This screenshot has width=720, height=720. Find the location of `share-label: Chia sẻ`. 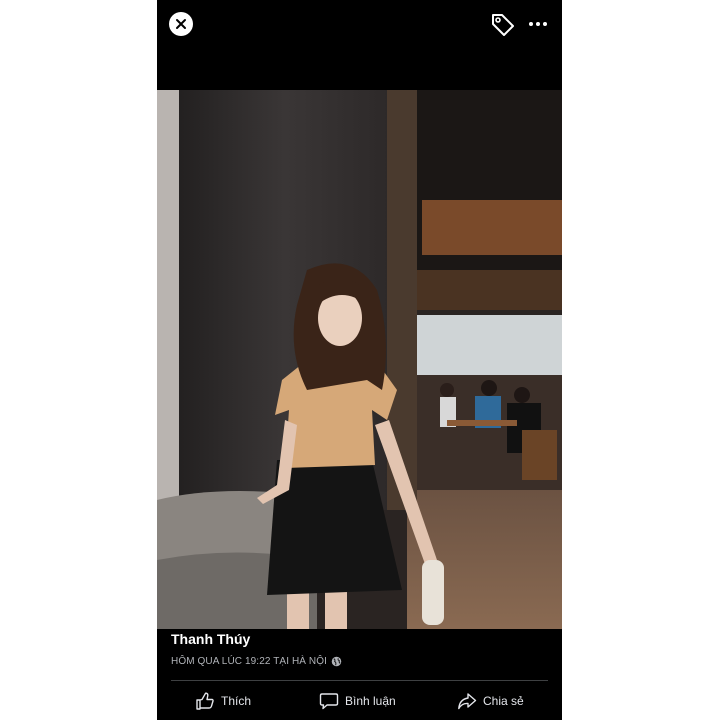

share-label: Chia sẻ is located at coordinates (503, 701).